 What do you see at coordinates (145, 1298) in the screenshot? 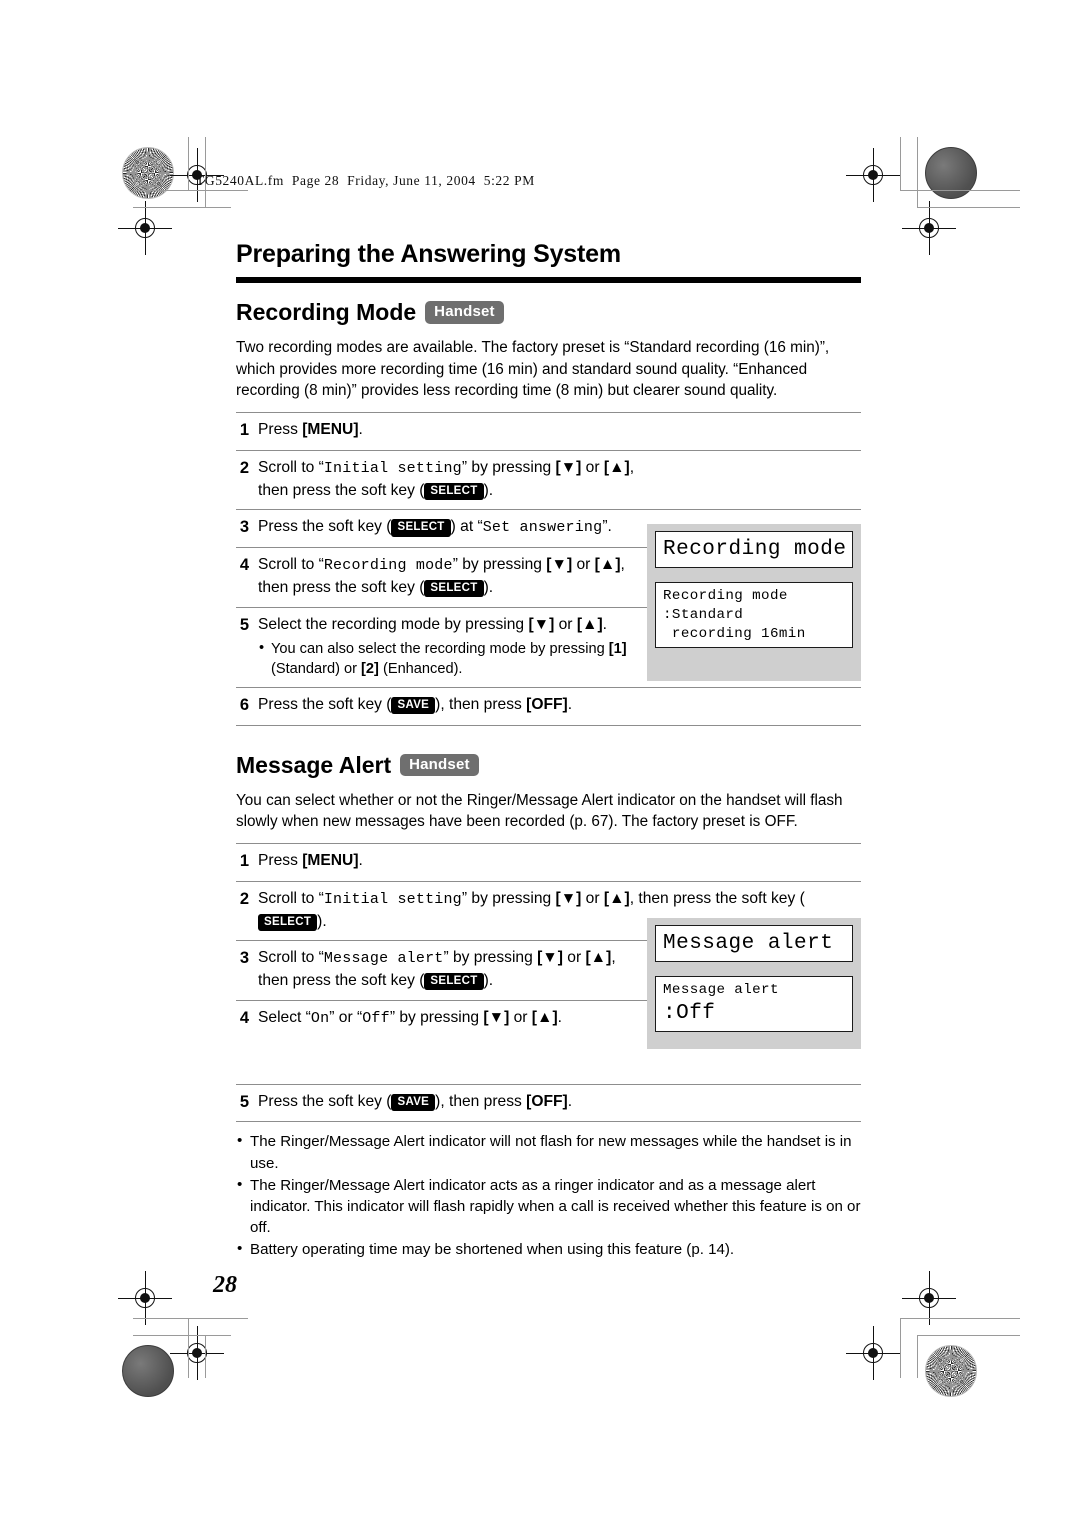
I see `crosshair-mark-bottom-left-inner` at bounding box center [145, 1298].